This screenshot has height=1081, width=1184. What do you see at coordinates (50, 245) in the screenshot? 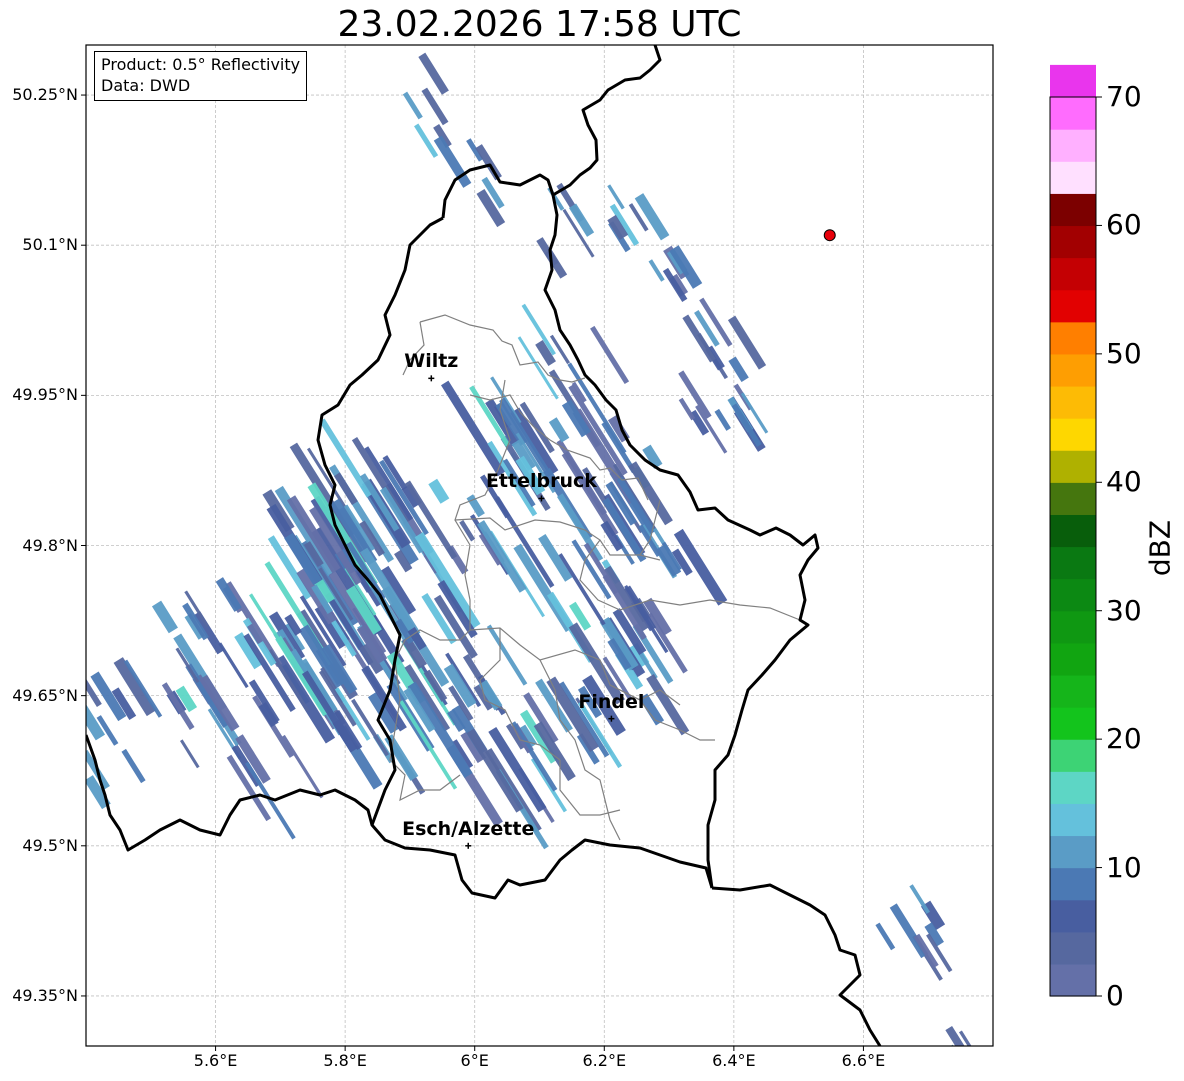
I see `lat-tick-label: 50.1°N` at bounding box center [50, 245].